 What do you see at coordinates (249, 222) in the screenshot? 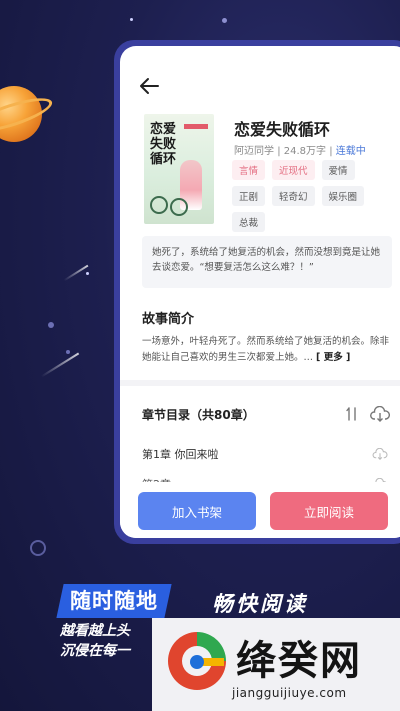
I see `tag: 总裁` at bounding box center [249, 222].